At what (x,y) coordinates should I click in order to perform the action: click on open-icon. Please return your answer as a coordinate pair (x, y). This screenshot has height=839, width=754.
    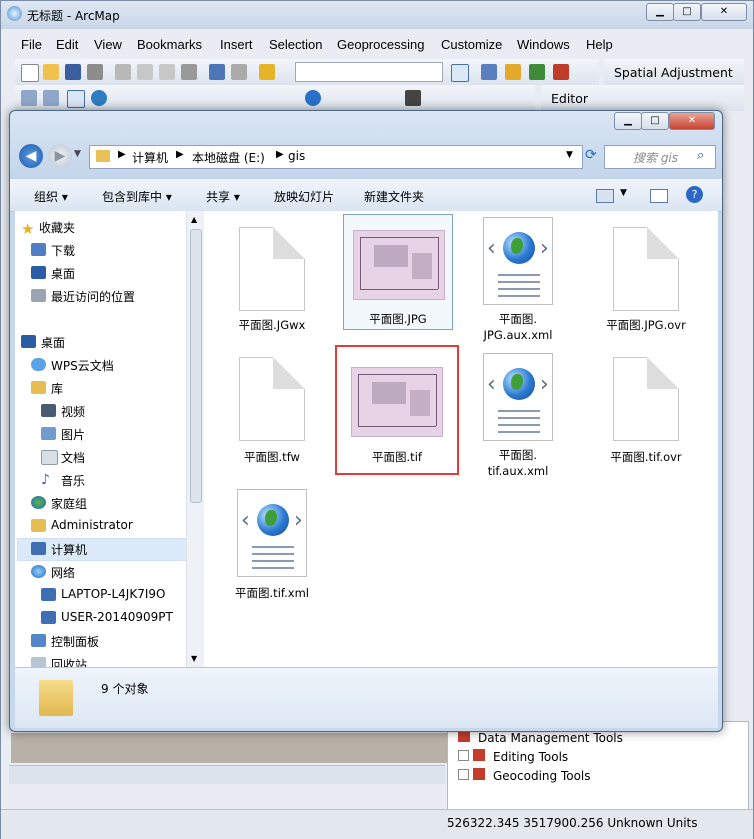
    Looking at the image, I should click on (51, 72).